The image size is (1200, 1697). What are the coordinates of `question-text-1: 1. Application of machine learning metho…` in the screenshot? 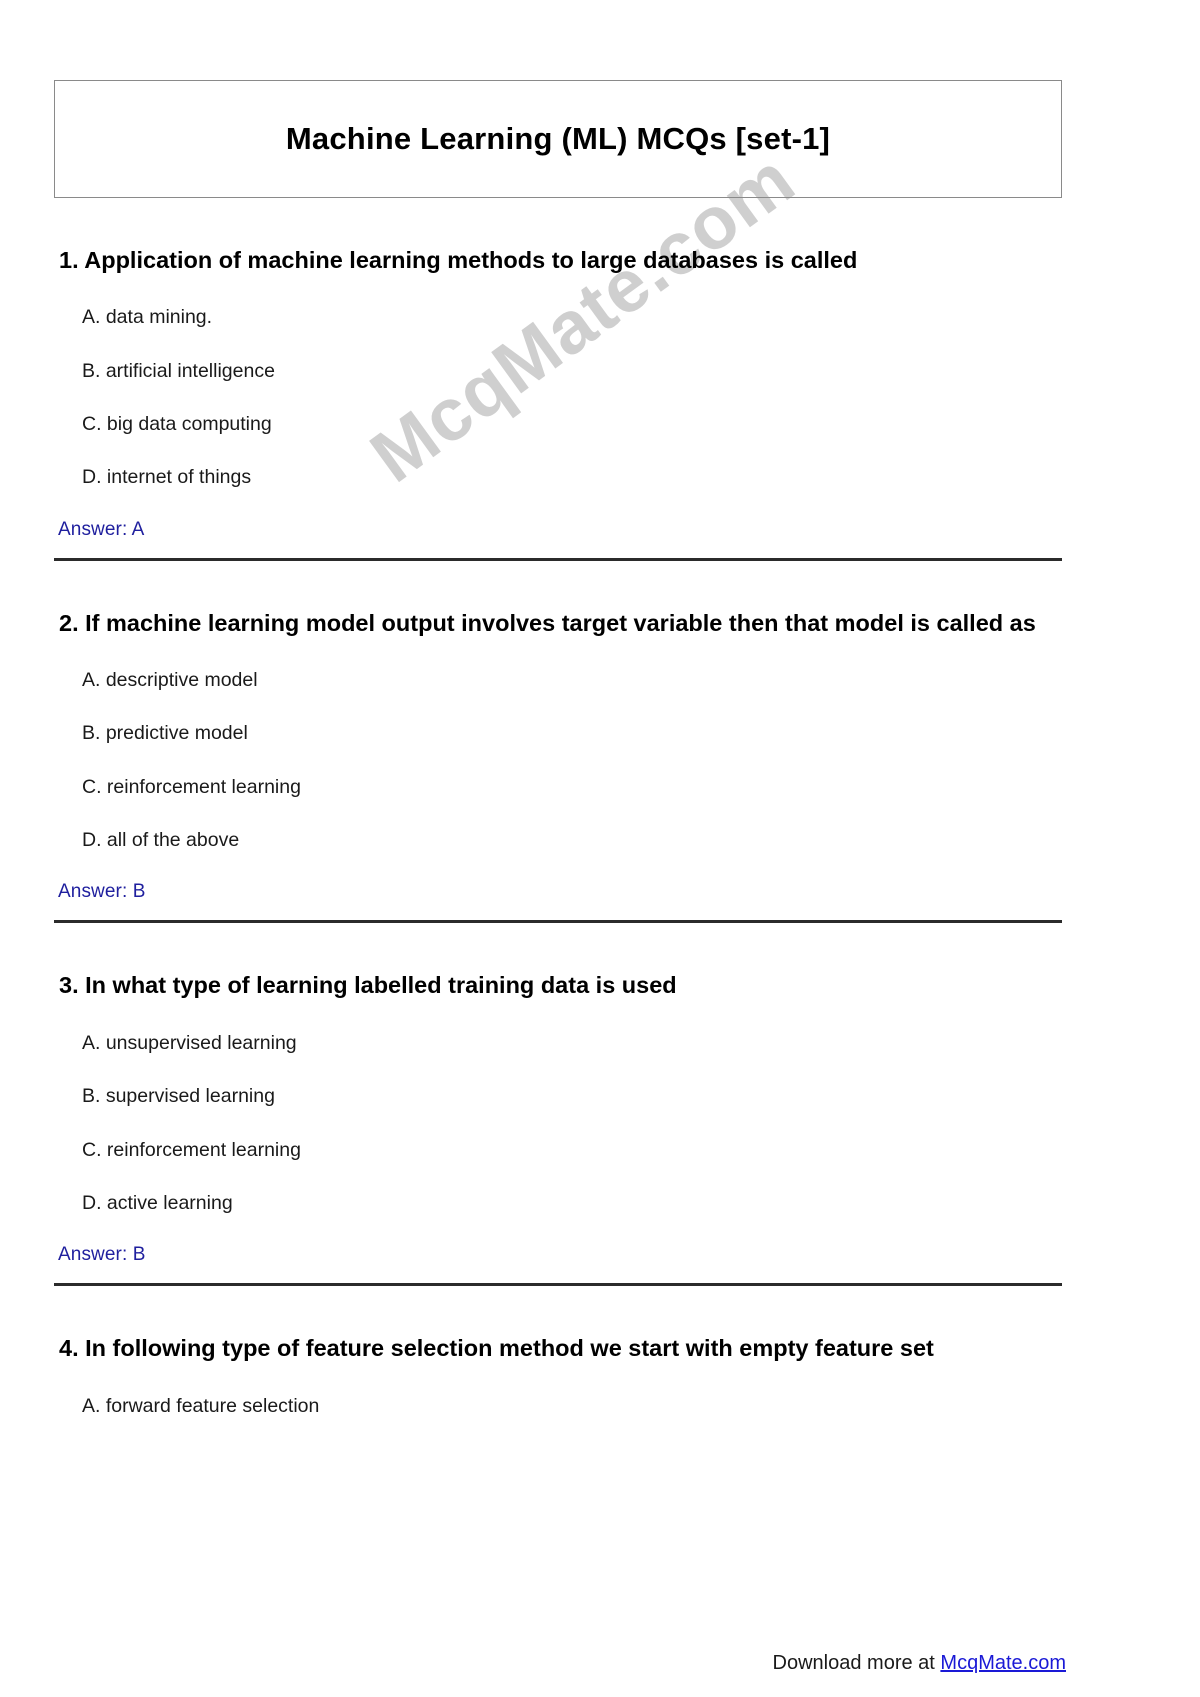 It's located at (458, 260).